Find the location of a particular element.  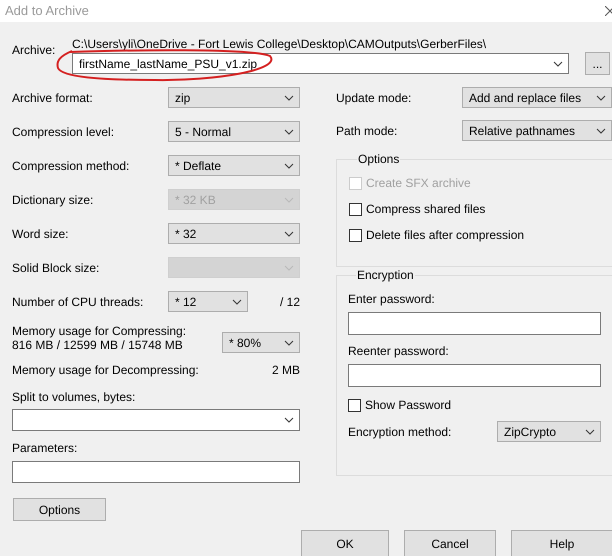

field-label: Memory usage for Compressing: is located at coordinates (99, 331).